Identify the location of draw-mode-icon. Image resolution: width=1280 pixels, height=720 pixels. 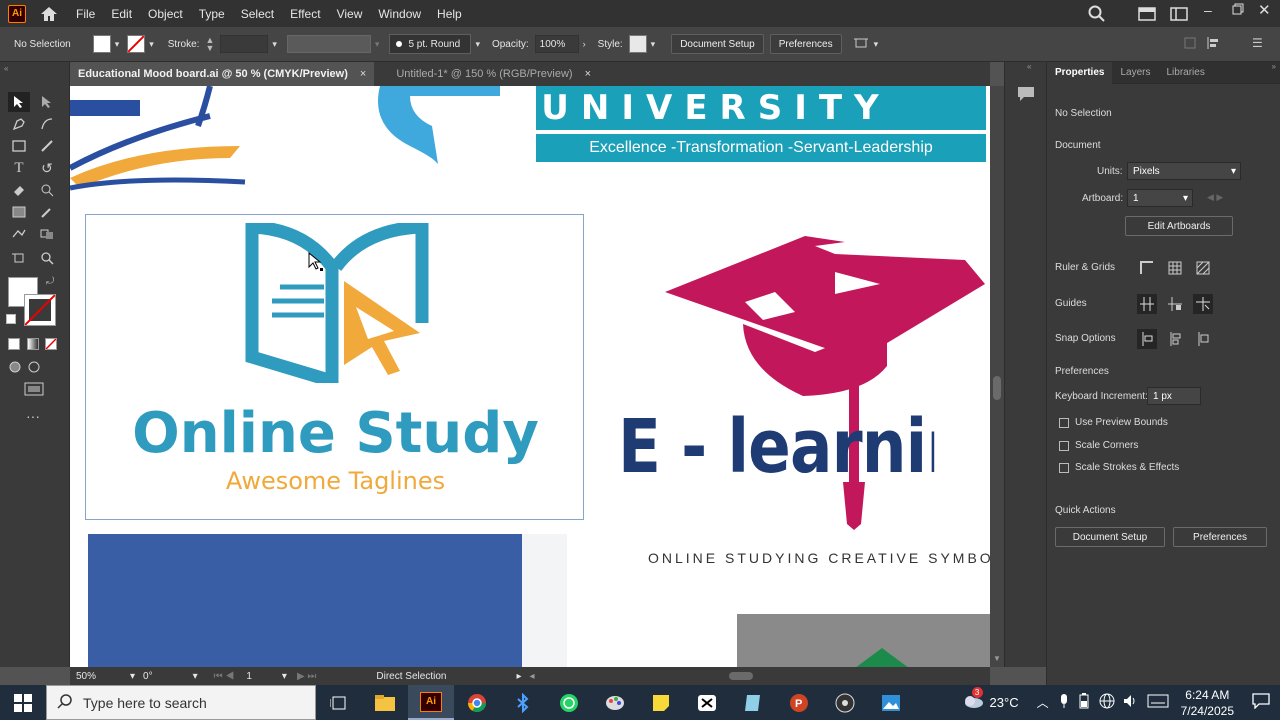
(15, 368).